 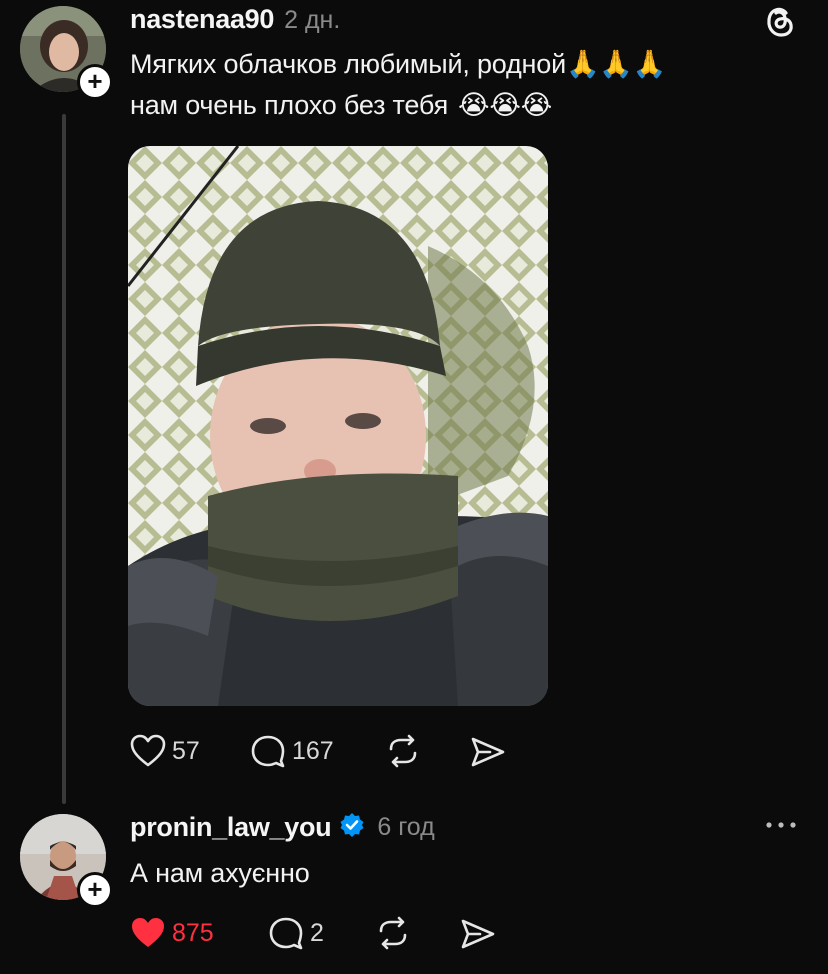 I want to click on post-text-line1: Мягких облачков любимый, родной, so click(x=348, y=64).